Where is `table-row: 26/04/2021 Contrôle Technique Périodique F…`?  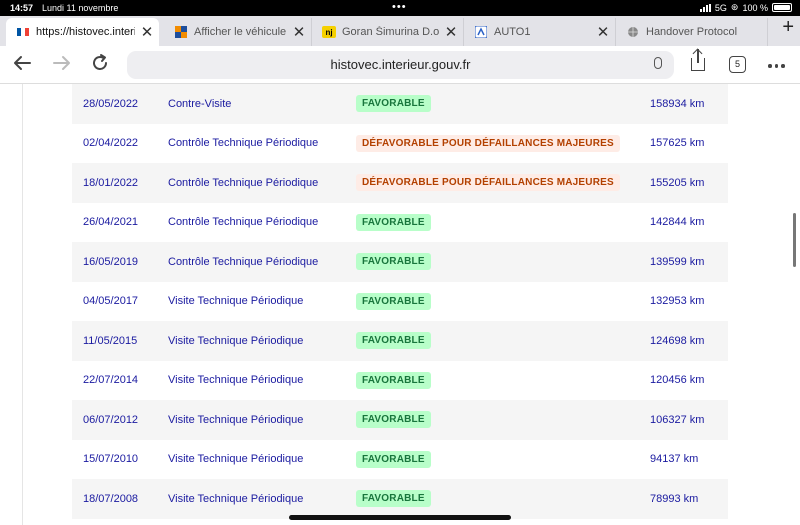
table-row: 26/04/2021 Contrôle Technique Périodique F… is located at coordinates (400, 222).